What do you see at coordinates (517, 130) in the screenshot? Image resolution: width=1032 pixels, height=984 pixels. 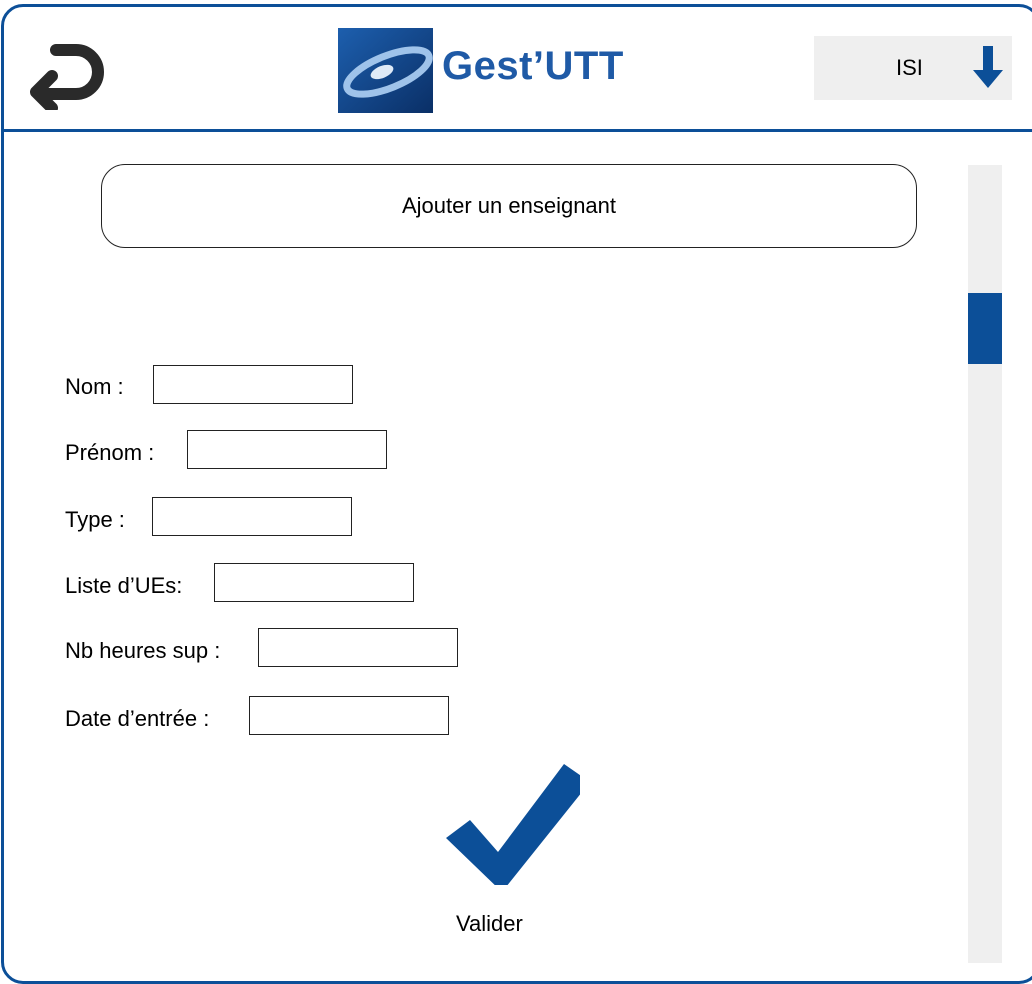 I see `header-divider` at bounding box center [517, 130].